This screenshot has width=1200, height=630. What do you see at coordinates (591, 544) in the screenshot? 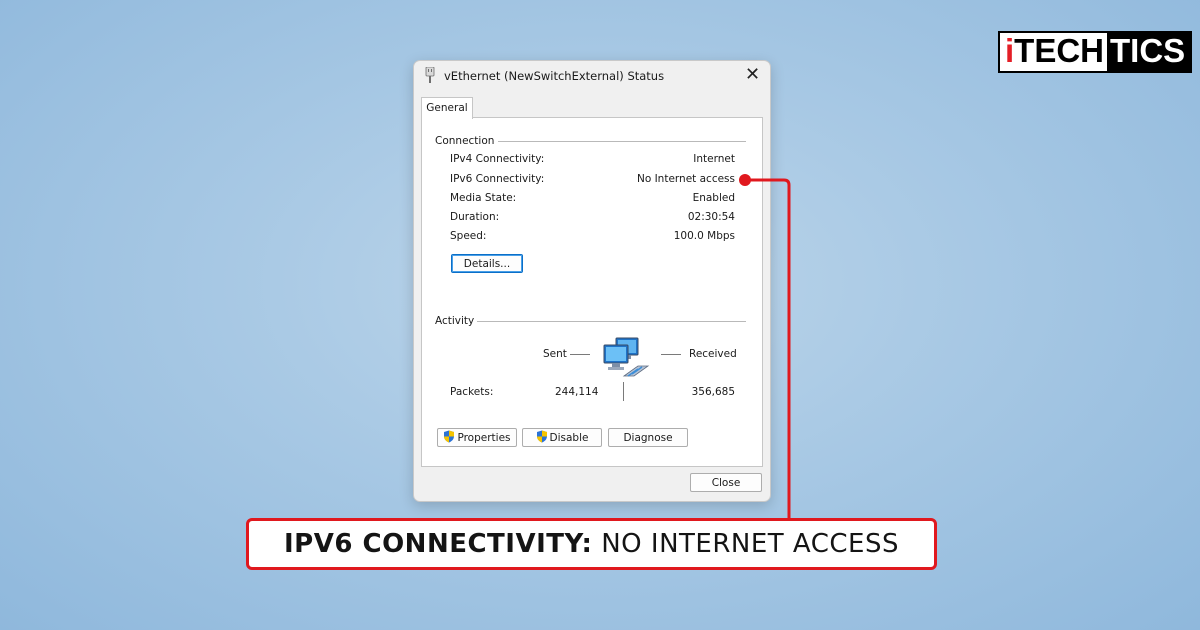
I see `callout-banner: IPV6 CONNECTIVITY: NO INTERNET ACCESS` at bounding box center [591, 544].